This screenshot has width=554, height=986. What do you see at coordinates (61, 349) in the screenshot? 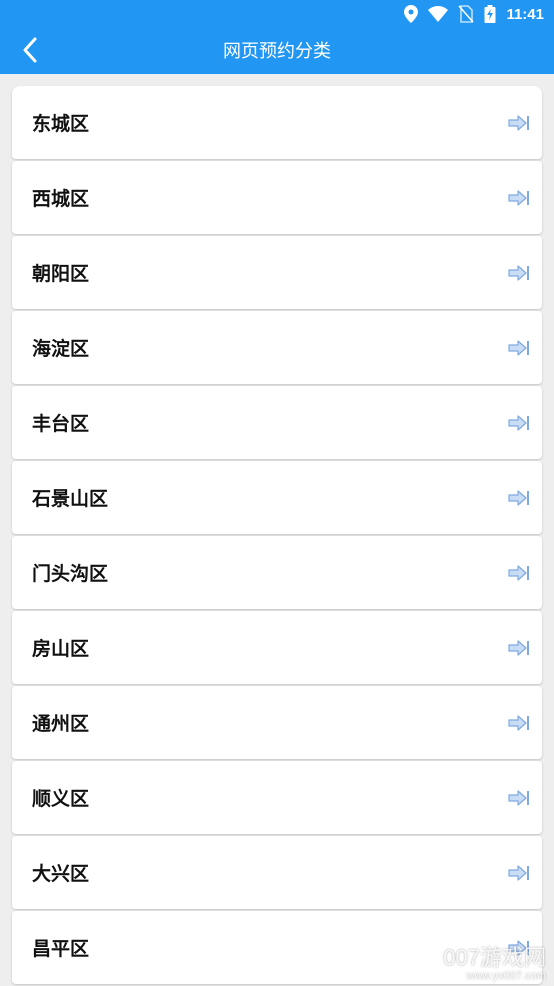
I see `district-label: 海淀区` at bounding box center [61, 349].